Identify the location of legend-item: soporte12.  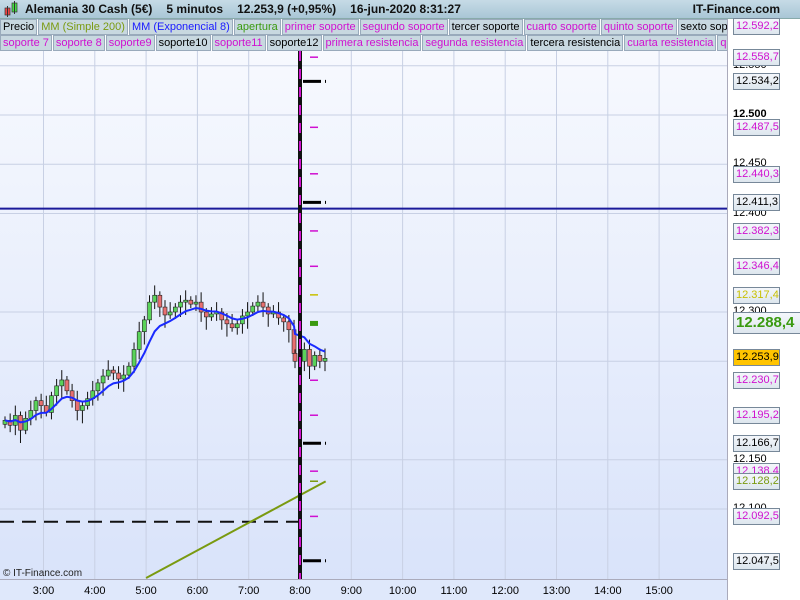
(294, 43).